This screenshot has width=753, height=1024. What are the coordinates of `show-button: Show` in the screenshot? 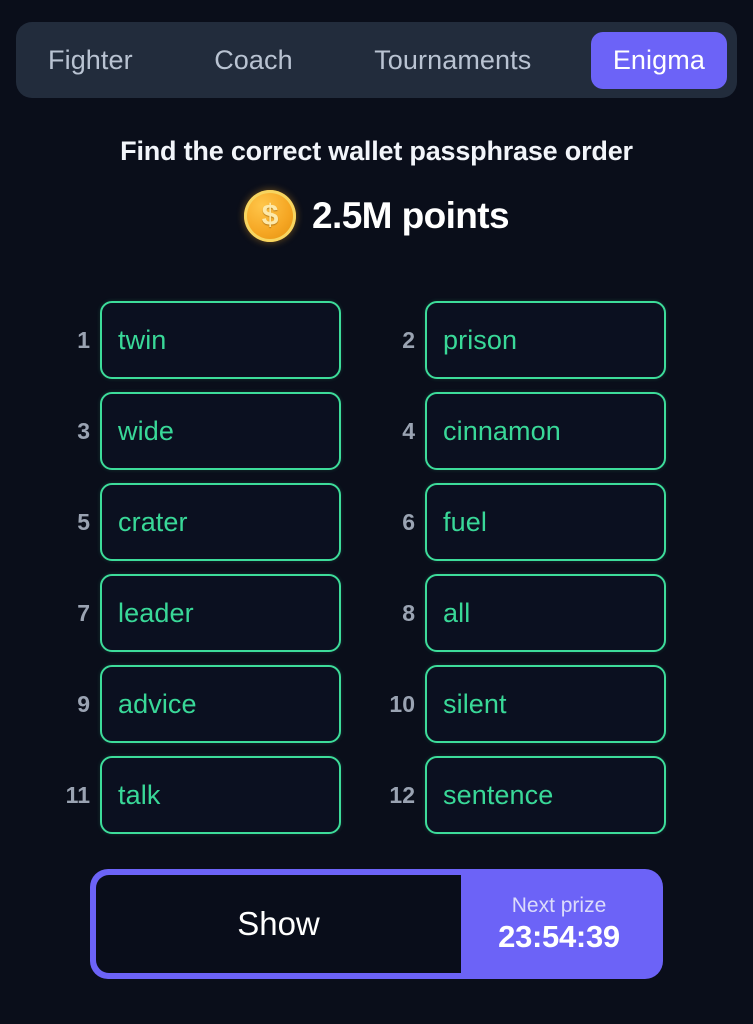 It's located at (278, 924).